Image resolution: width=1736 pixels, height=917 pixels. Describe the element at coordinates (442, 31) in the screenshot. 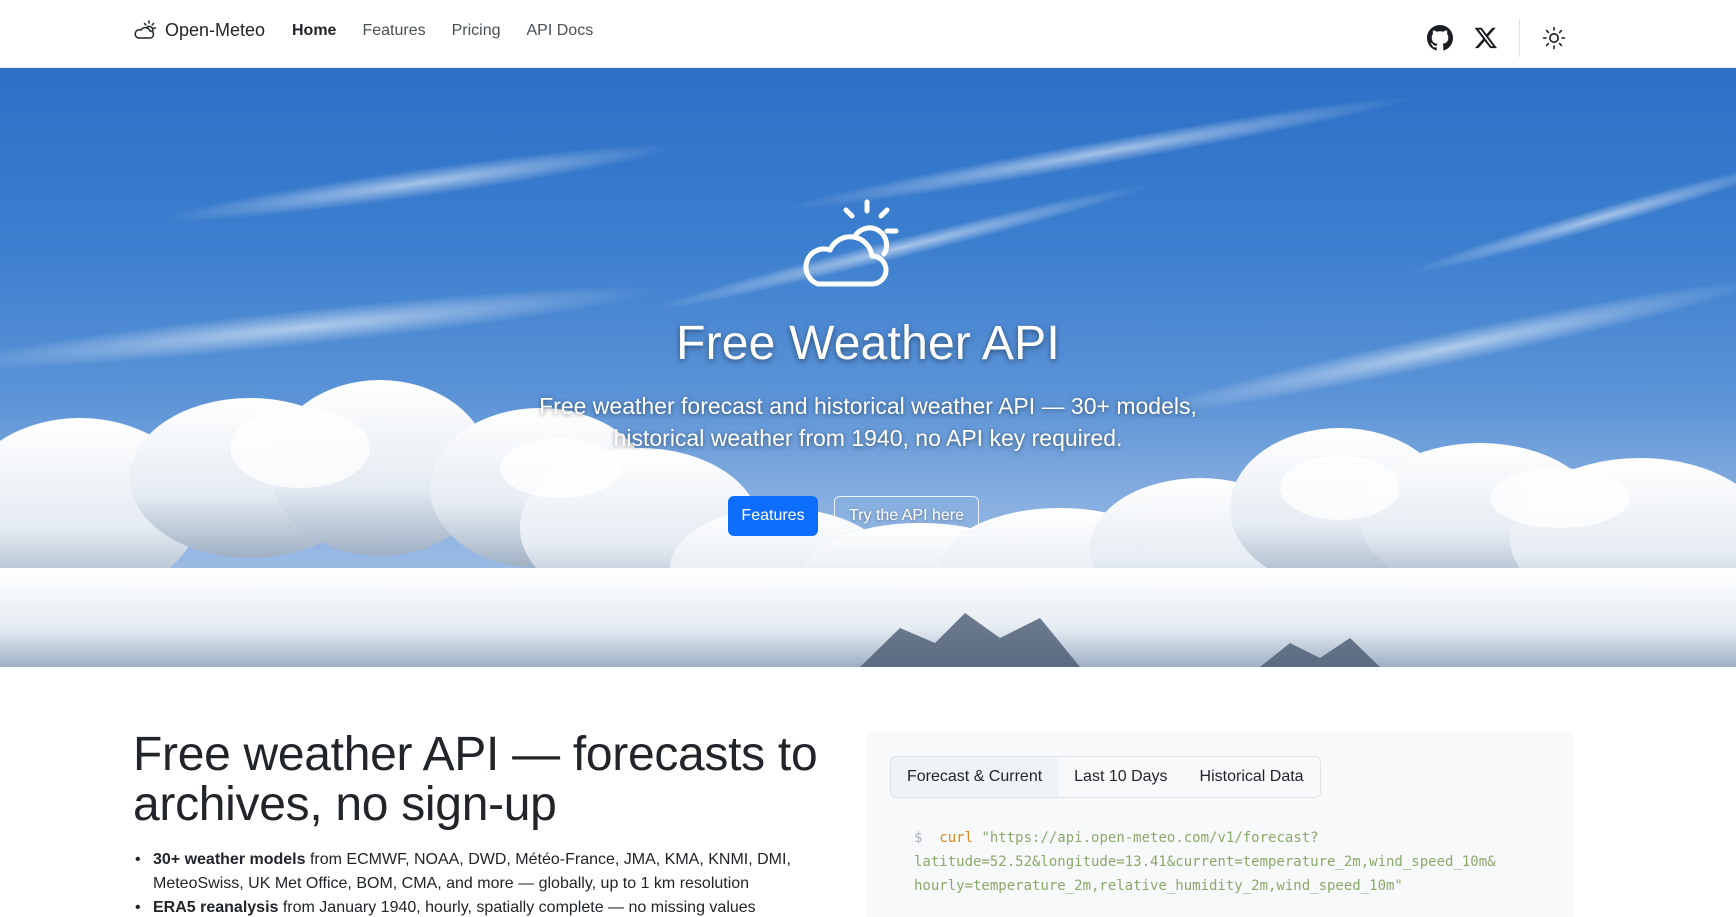

I see `main-nav: Home Features Pricing API Docs` at that location.